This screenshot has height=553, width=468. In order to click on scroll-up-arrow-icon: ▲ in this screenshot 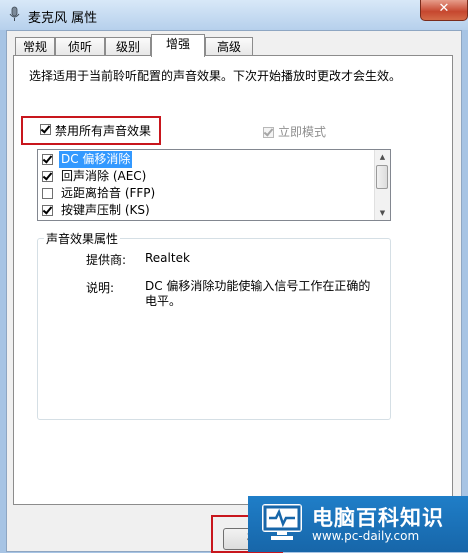, I will do `click(382, 157)`.